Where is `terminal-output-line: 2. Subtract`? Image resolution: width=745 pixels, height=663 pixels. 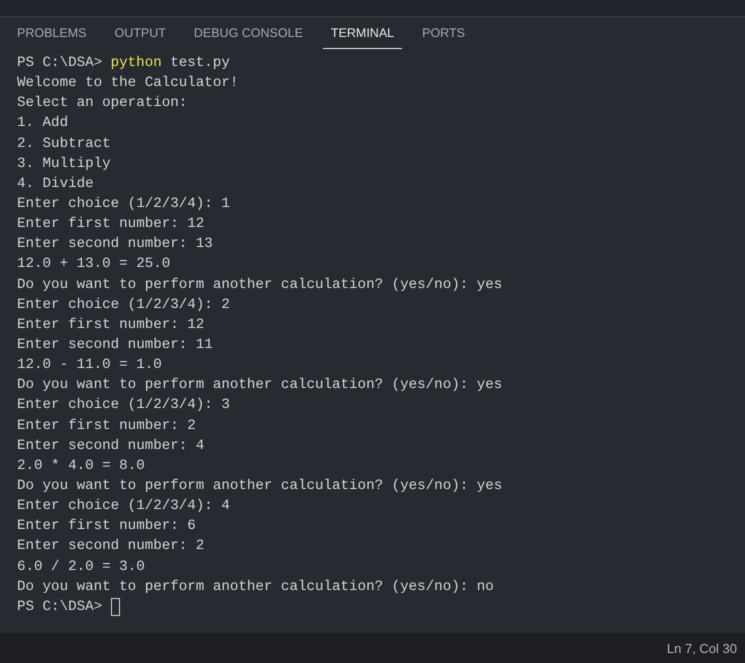 terminal-output-line: 2. Subtract is located at coordinates (64, 144).